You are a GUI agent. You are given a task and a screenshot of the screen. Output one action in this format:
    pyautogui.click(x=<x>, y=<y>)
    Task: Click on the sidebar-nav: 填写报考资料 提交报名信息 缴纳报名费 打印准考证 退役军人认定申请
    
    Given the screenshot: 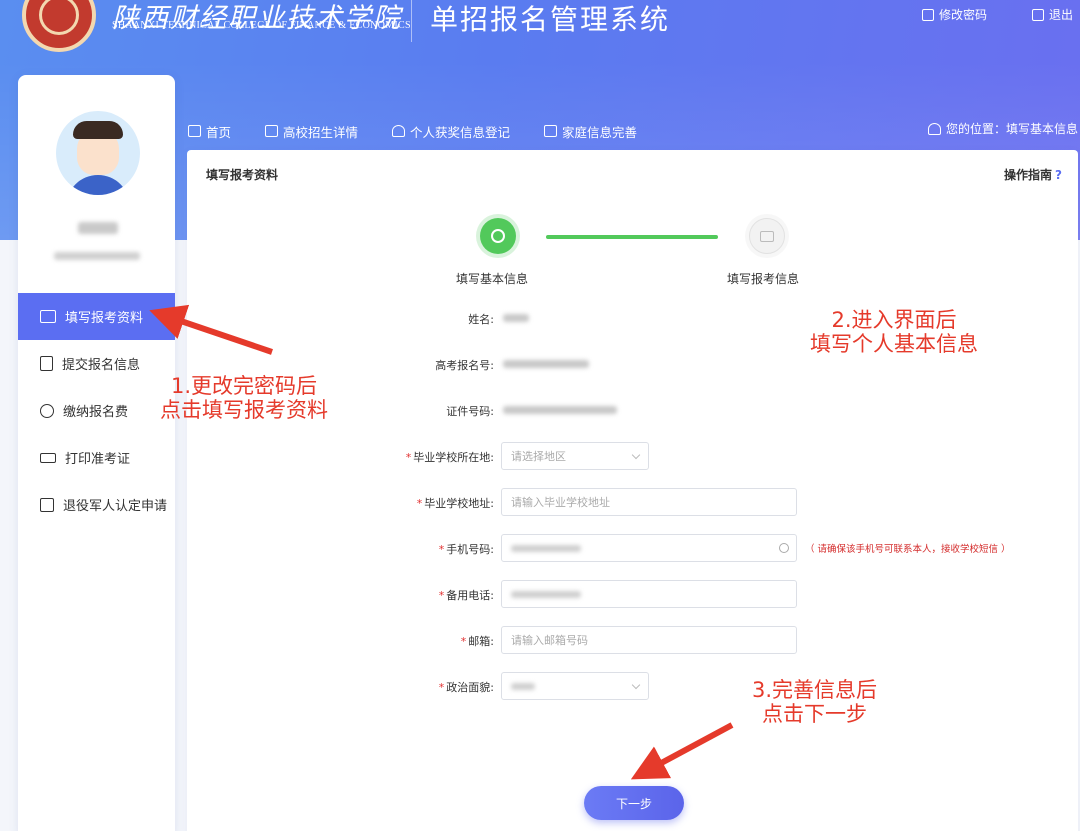 What is the action you would take?
    pyautogui.click(x=96, y=410)
    